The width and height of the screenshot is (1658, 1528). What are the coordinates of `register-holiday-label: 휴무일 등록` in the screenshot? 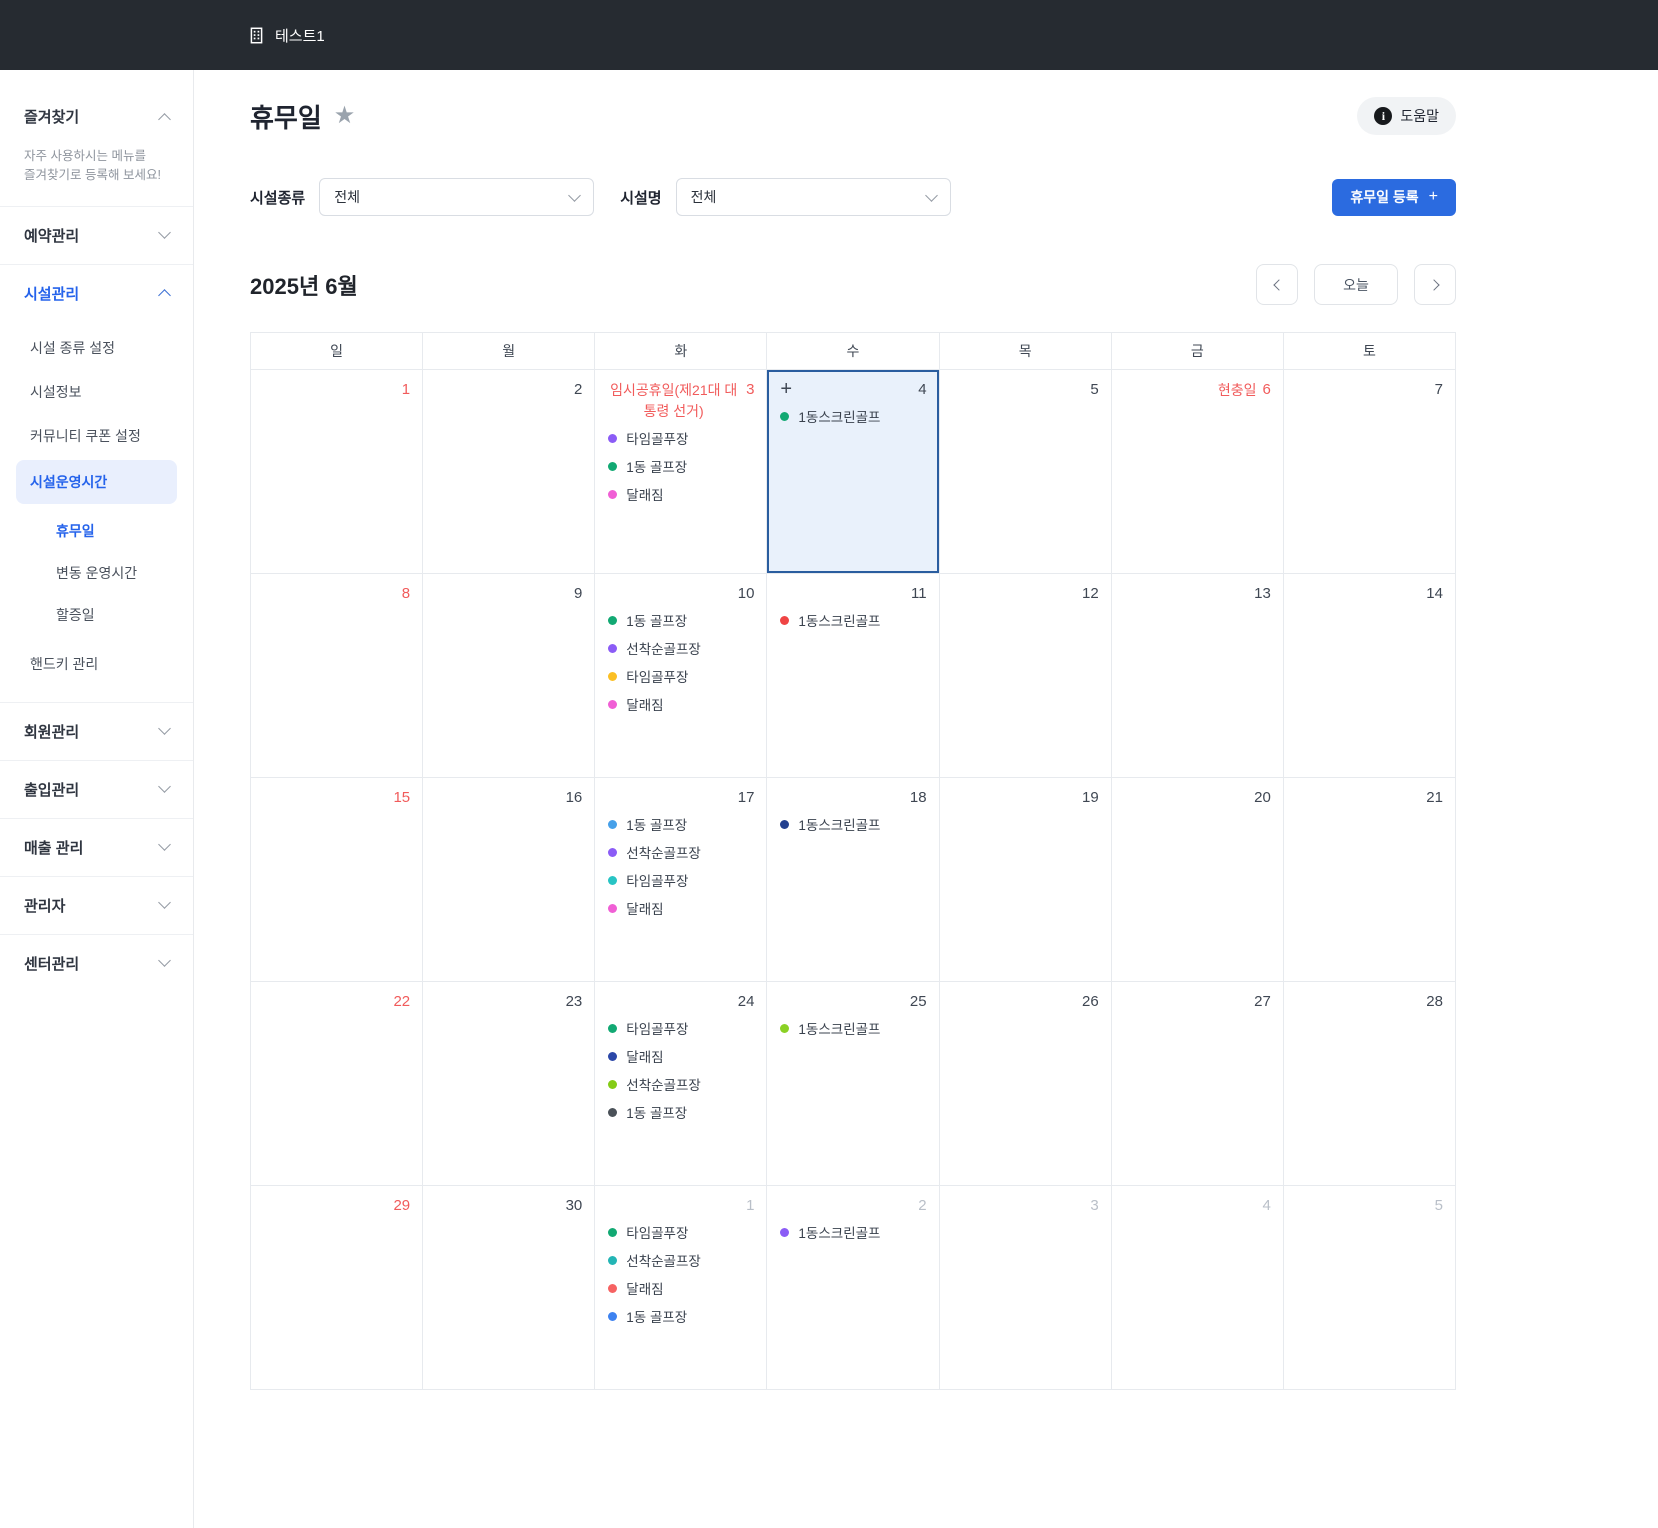 It's located at (1384, 197).